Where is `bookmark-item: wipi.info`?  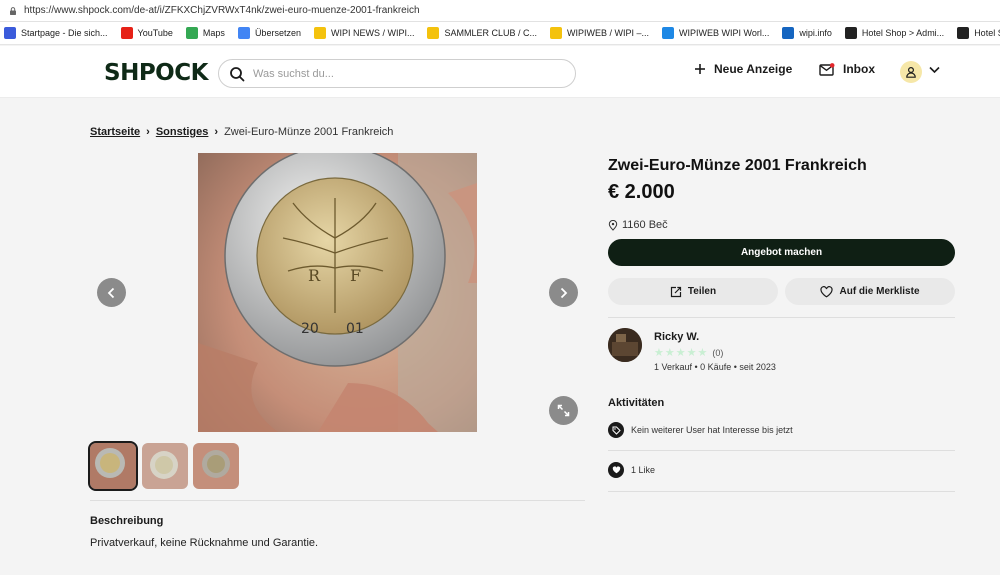
bookmark-item: wipi.info is located at coordinates (807, 33).